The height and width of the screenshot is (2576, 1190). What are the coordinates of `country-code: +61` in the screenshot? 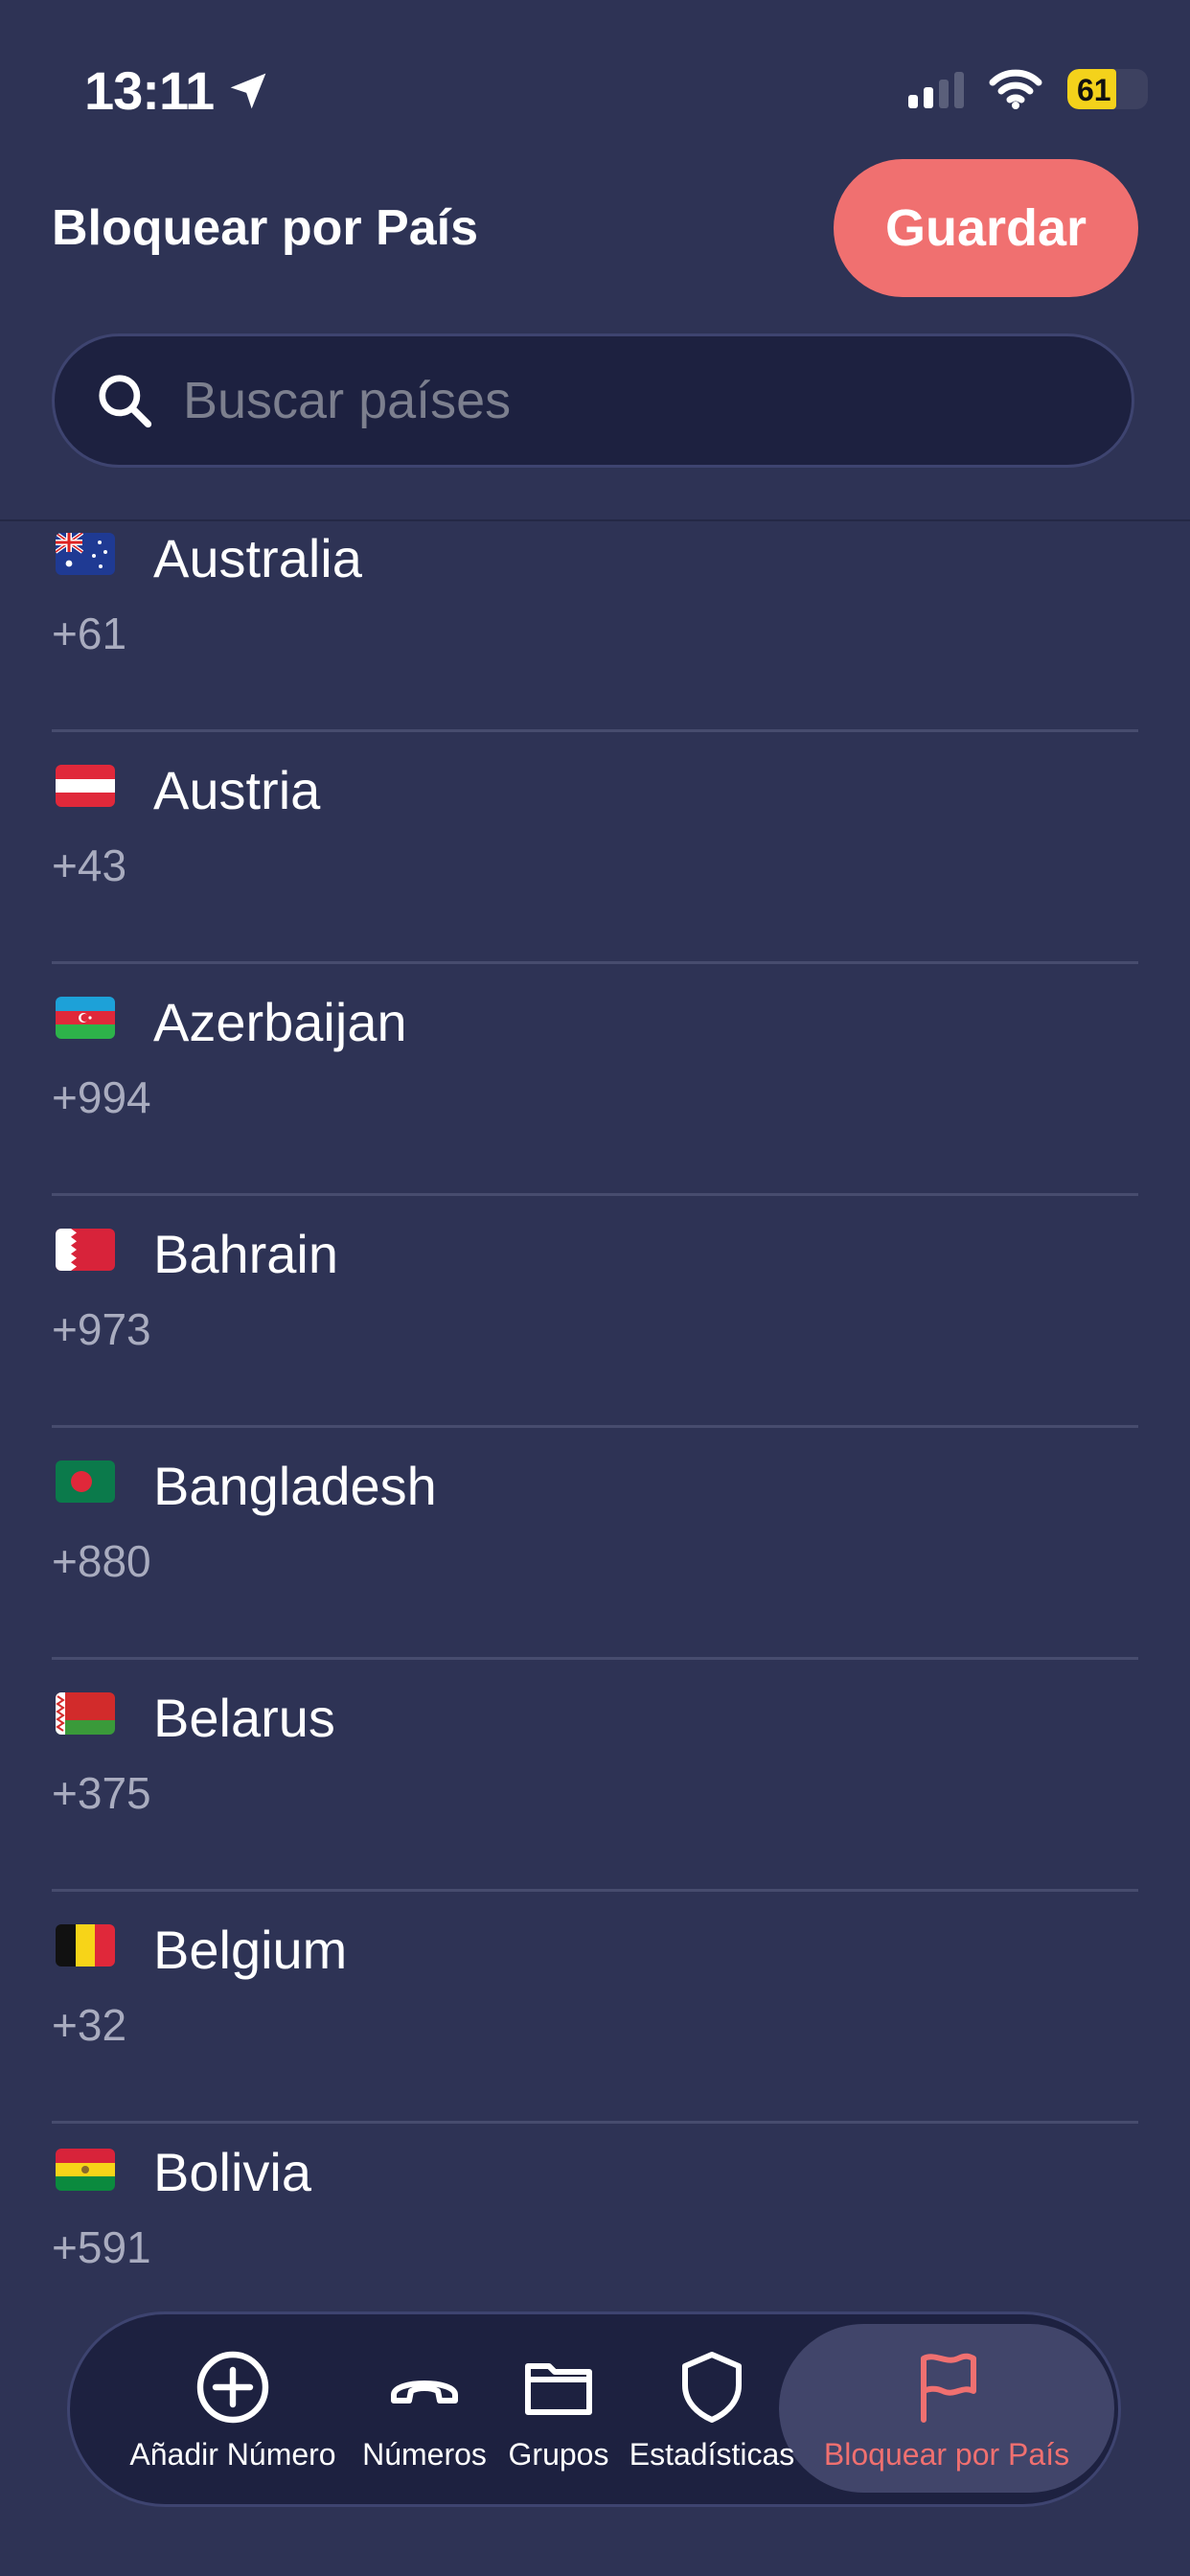 It's located at (89, 633).